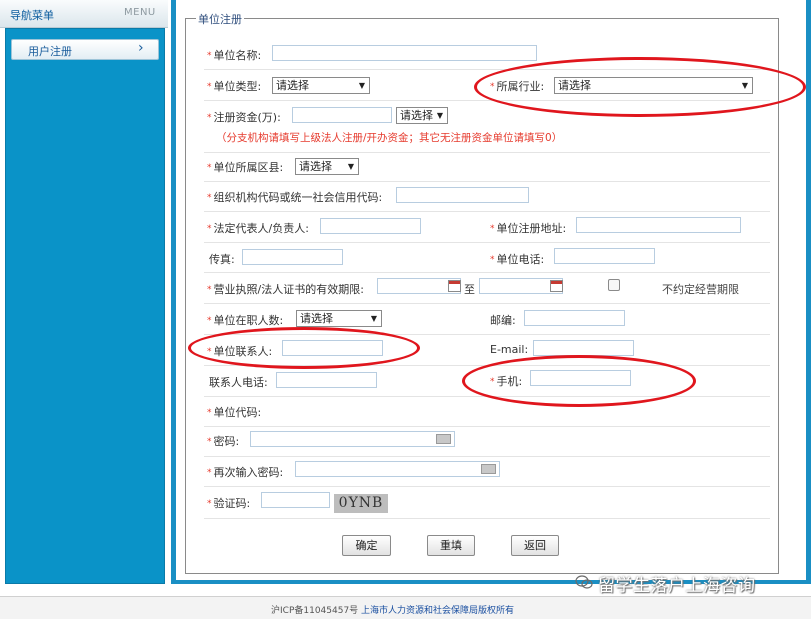 The image size is (811, 619). Describe the element at coordinates (84, 14) in the screenshot. I see `sidebar-header: 导航菜单 MENU` at that location.